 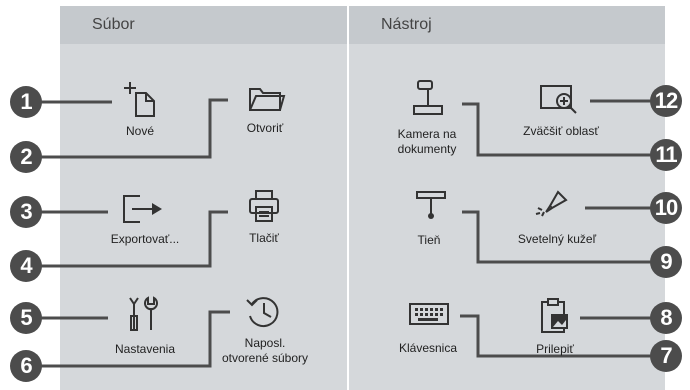 What do you see at coordinates (266, 99) in the screenshot?
I see `open-folder-icon` at bounding box center [266, 99].